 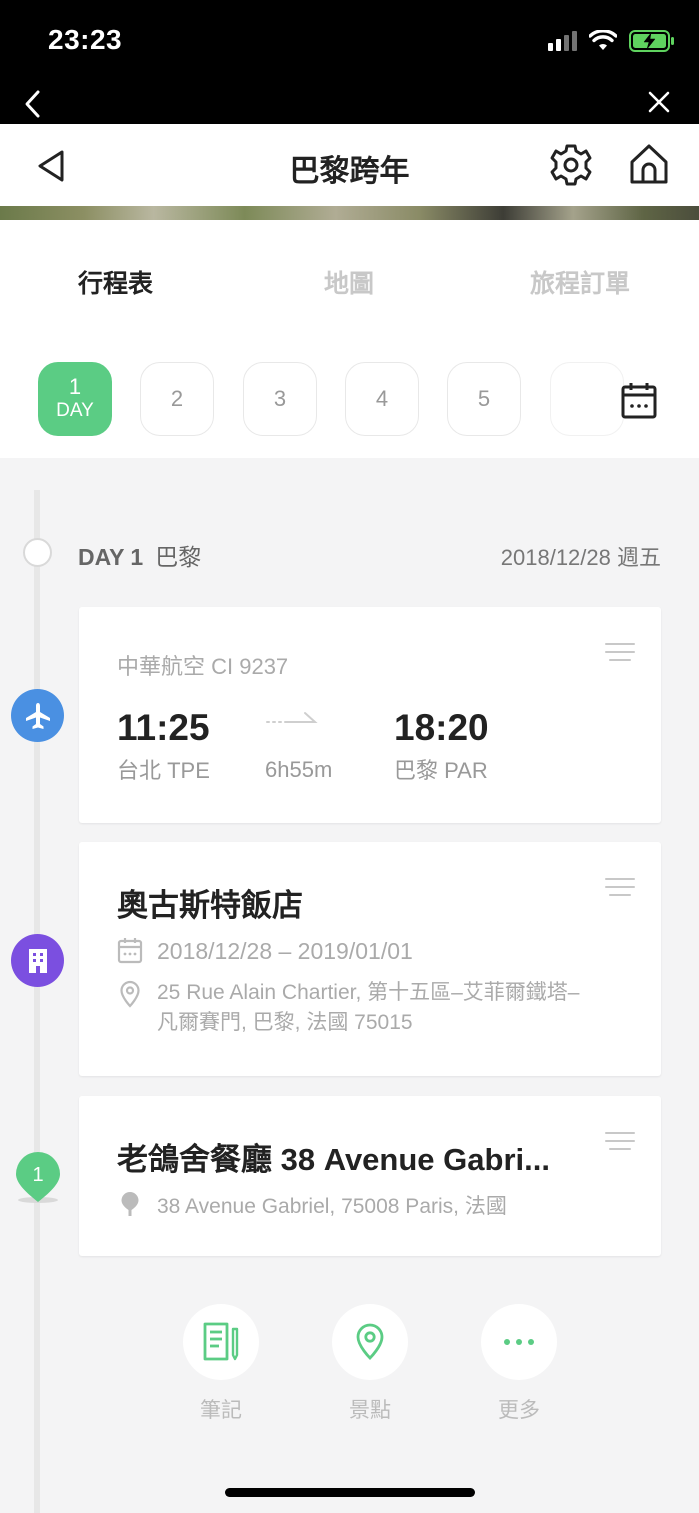 I want to click on note-icon, so click(x=221, y=1341).